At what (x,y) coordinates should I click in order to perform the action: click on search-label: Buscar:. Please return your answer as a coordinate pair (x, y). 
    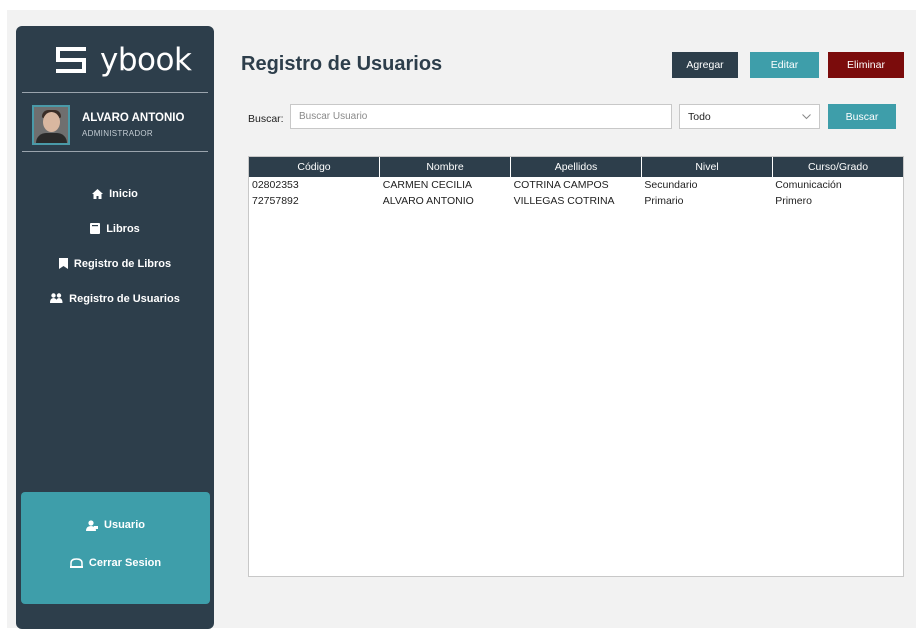
    Looking at the image, I should click on (266, 119).